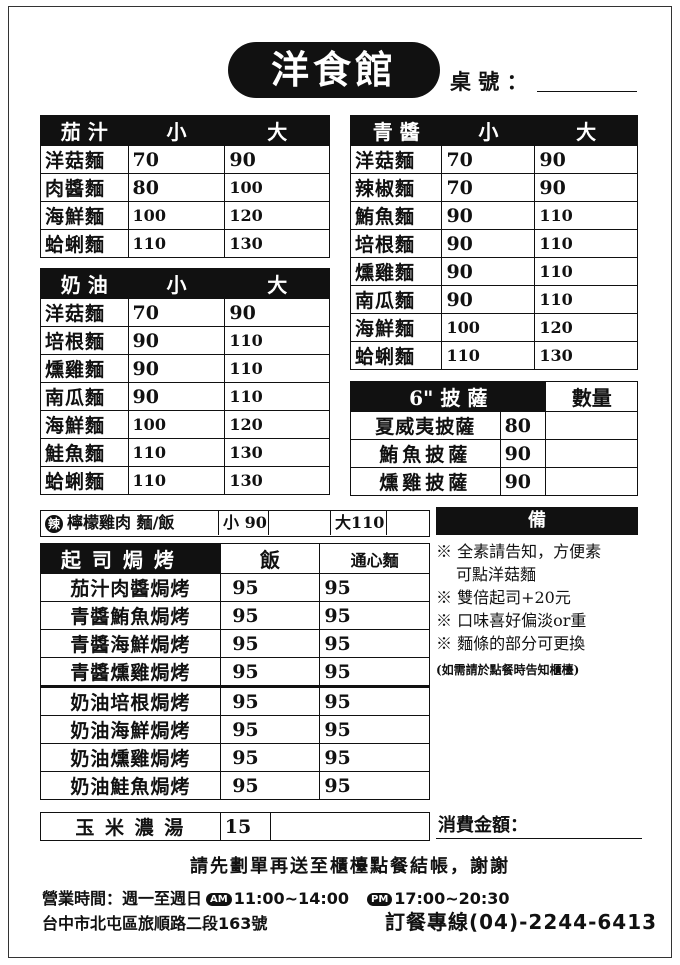  Describe the element at coordinates (508, 670) in the screenshot. I see `note-line: (如需請於點餐時告知櫃檯)` at that location.